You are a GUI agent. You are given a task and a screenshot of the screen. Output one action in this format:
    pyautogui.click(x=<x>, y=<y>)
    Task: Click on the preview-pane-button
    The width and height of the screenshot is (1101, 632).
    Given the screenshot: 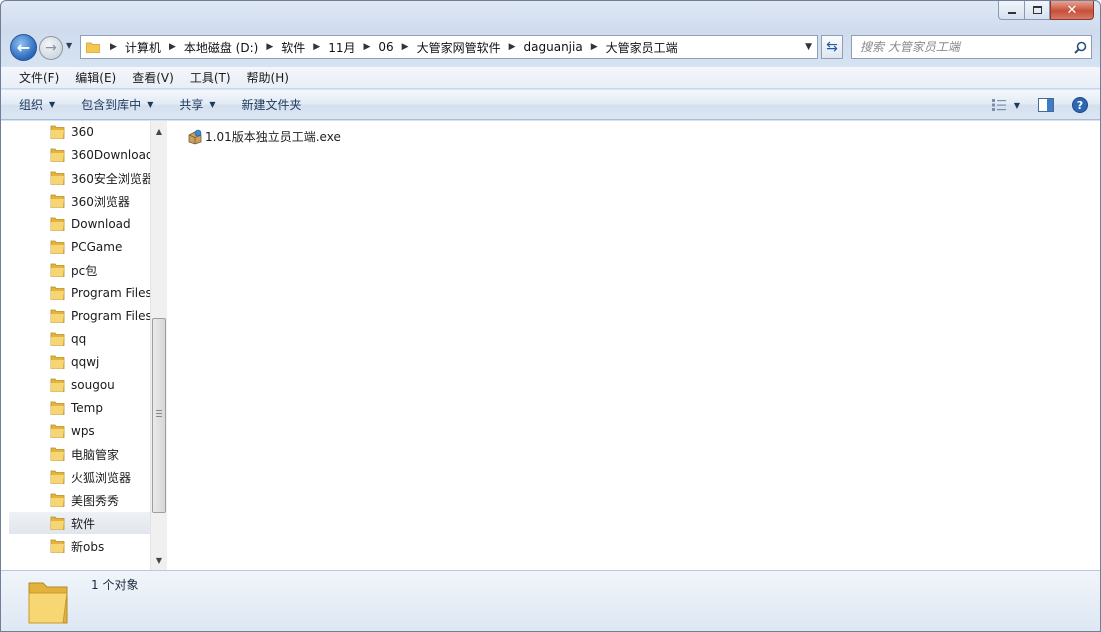 What is the action you would take?
    pyautogui.click(x=1046, y=105)
    